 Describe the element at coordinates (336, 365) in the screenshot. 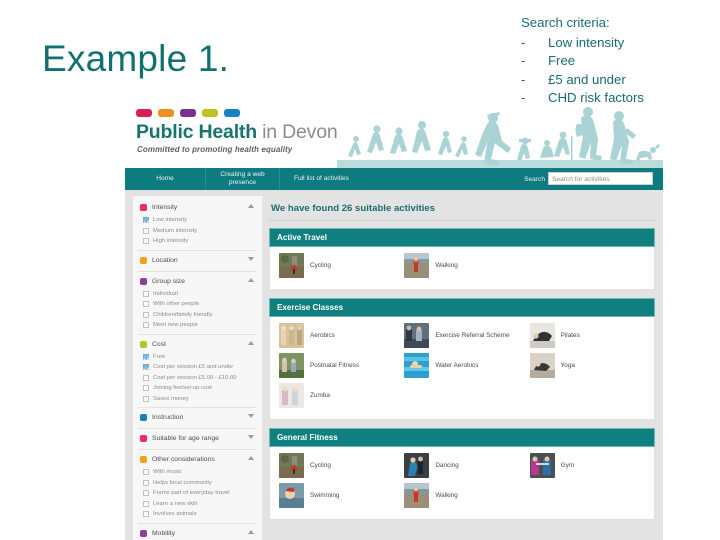

I see `activity-tile: Postnatal Fitness` at that location.